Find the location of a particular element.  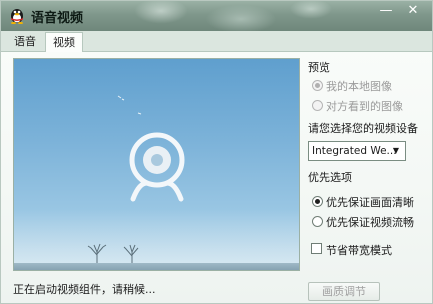

radio-clarity is located at coordinates (317, 201).